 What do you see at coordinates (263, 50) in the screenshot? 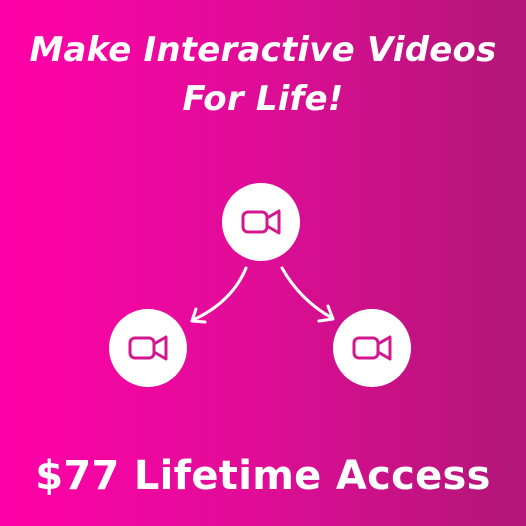
I see `headline-line-1: Make Interactive Videos` at bounding box center [263, 50].